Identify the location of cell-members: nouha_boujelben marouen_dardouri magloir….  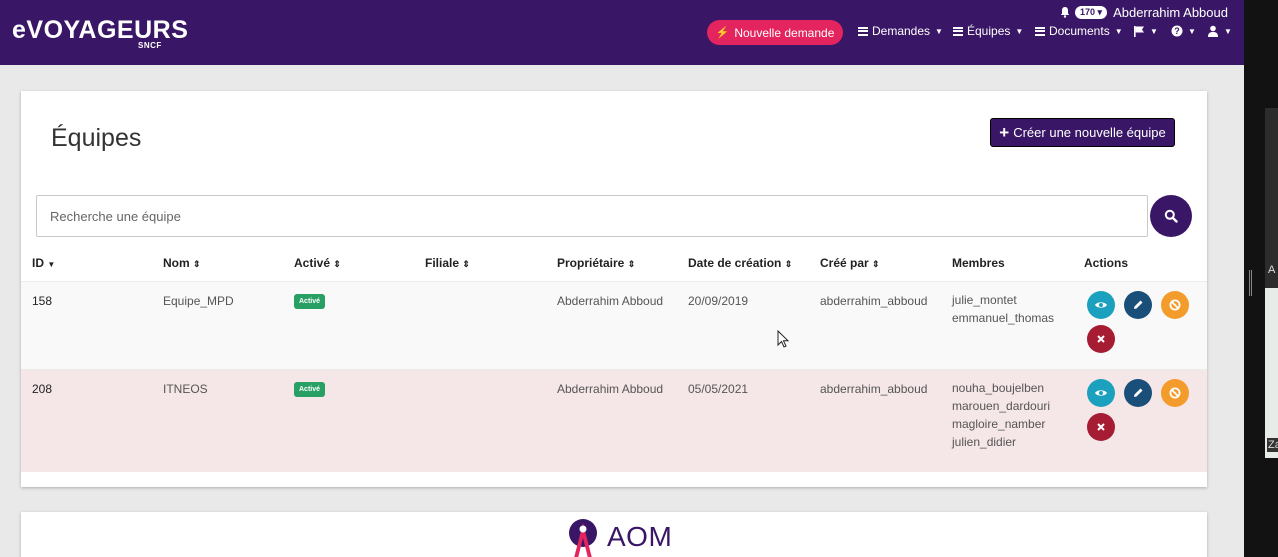
(1001, 415).